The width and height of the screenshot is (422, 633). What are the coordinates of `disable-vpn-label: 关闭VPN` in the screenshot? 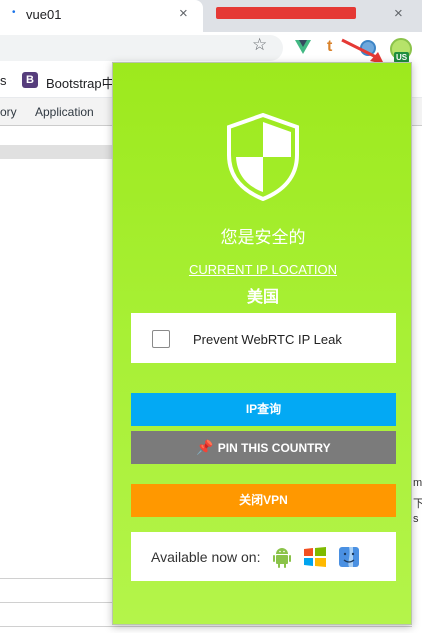 It's located at (263, 500).